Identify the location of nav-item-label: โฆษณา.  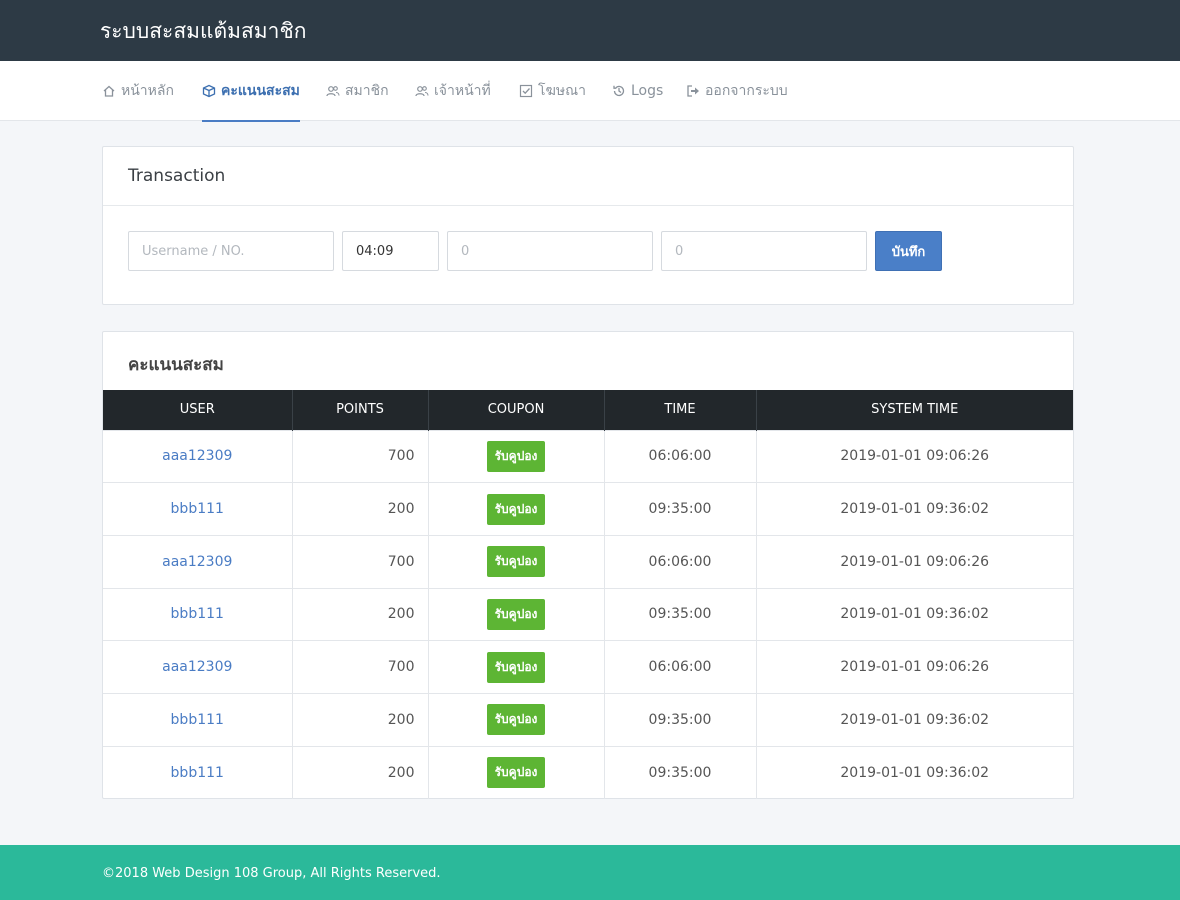
(562, 91).